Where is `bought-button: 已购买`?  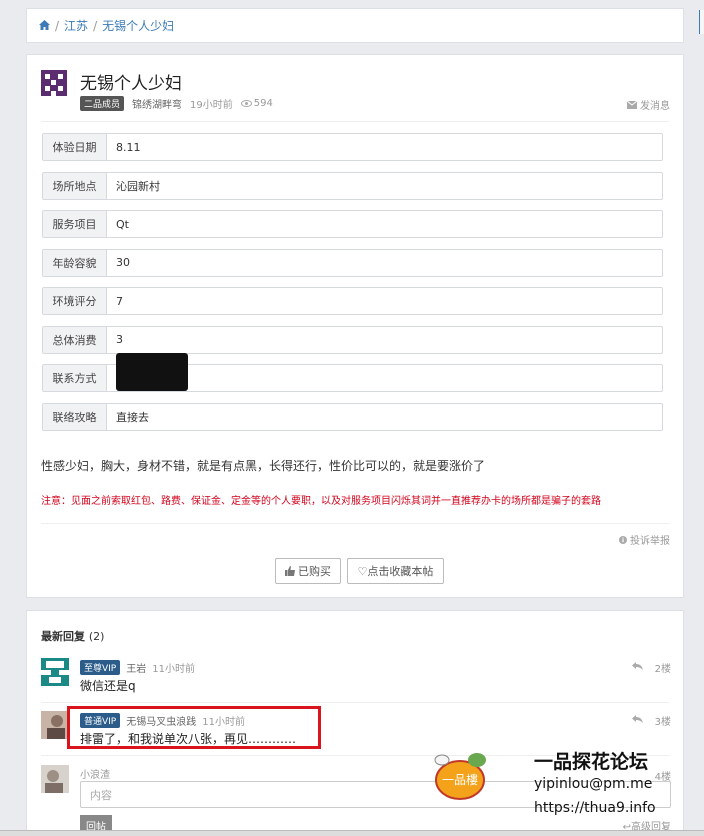 bought-button: 已购买 is located at coordinates (308, 571).